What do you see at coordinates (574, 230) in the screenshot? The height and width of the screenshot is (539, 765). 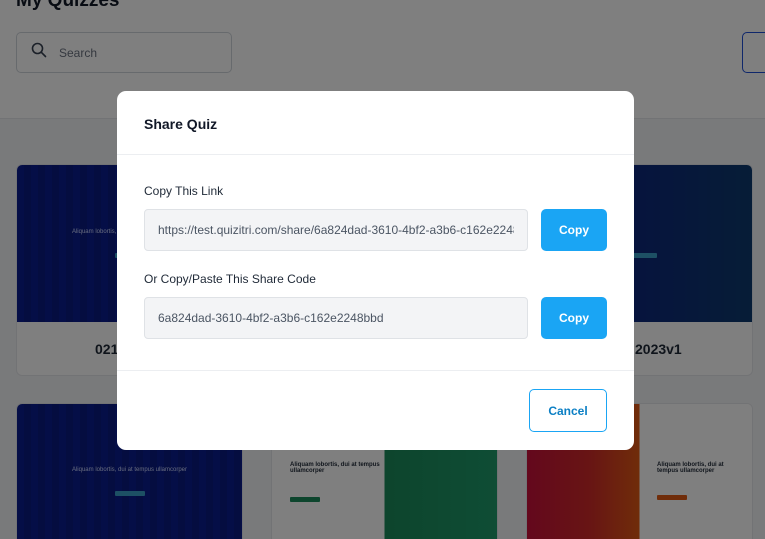 I see `copy-link-button: Copy` at bounding box center [574, 230].